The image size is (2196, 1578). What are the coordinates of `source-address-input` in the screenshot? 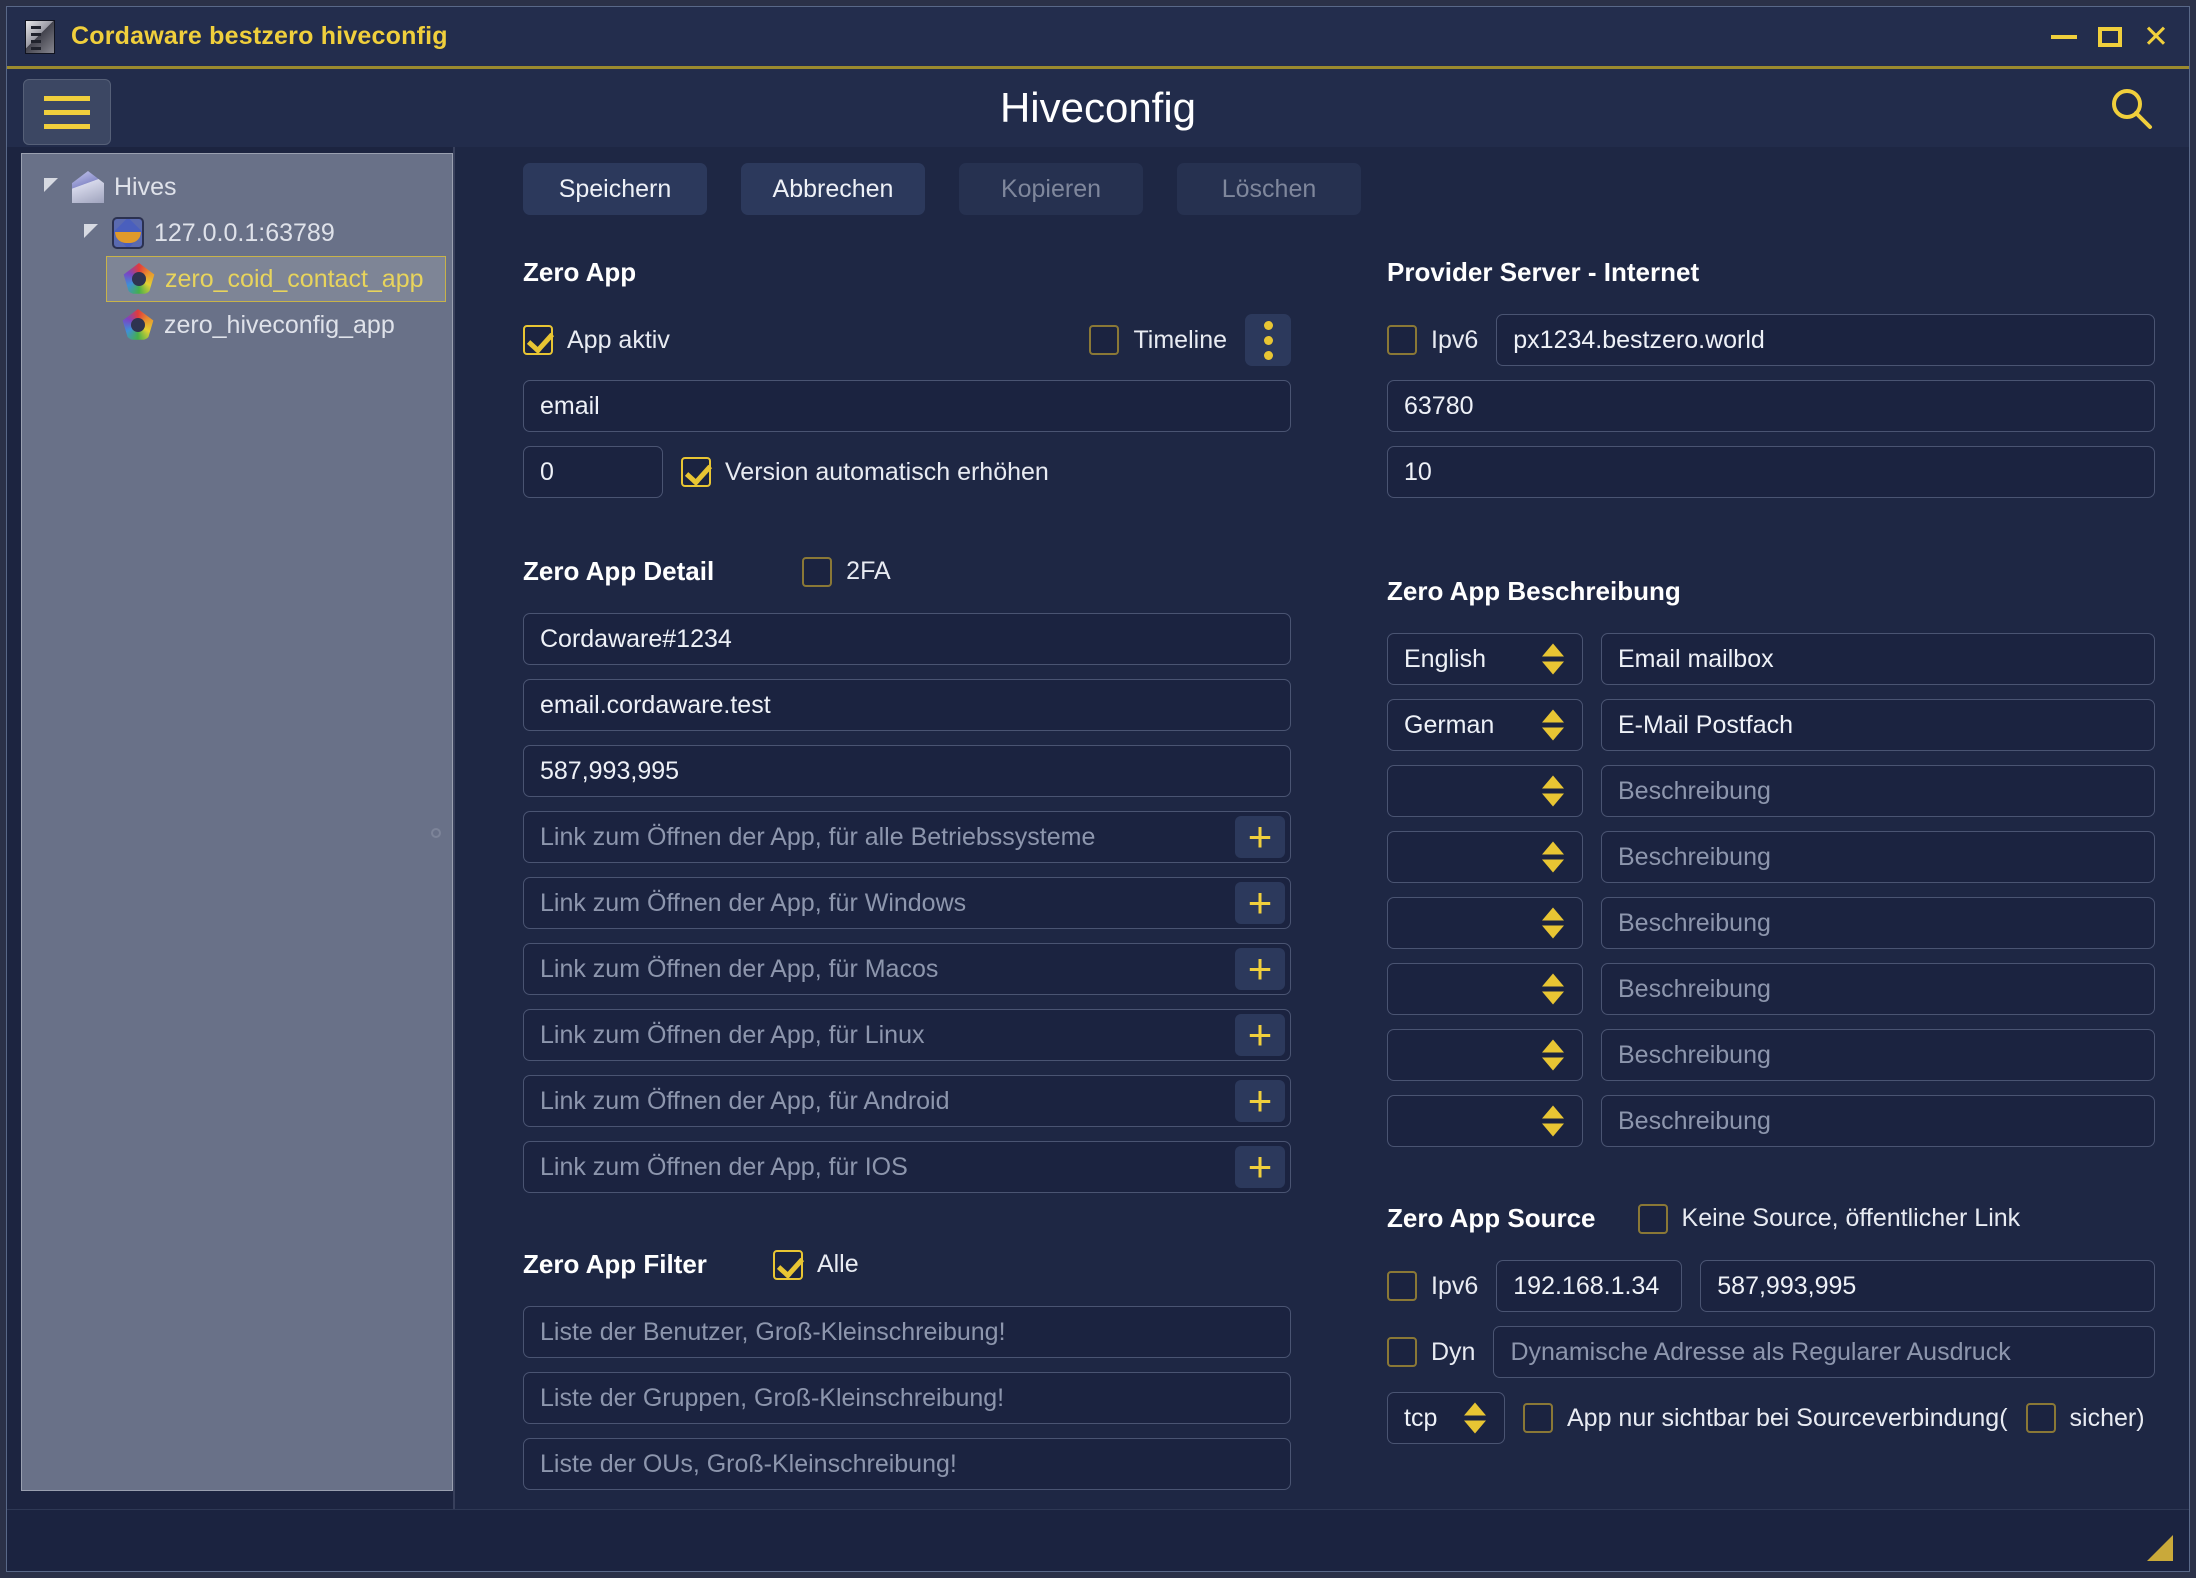 It's located at (1589, 1286).